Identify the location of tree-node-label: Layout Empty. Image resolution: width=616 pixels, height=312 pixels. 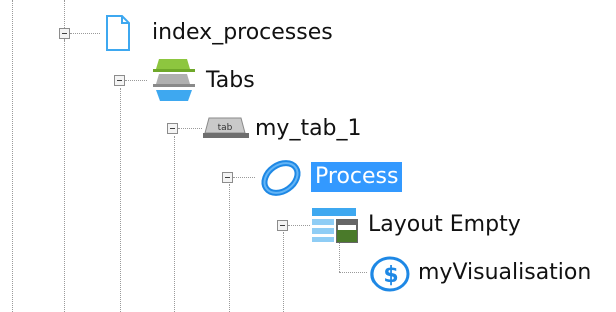
(444, 224).